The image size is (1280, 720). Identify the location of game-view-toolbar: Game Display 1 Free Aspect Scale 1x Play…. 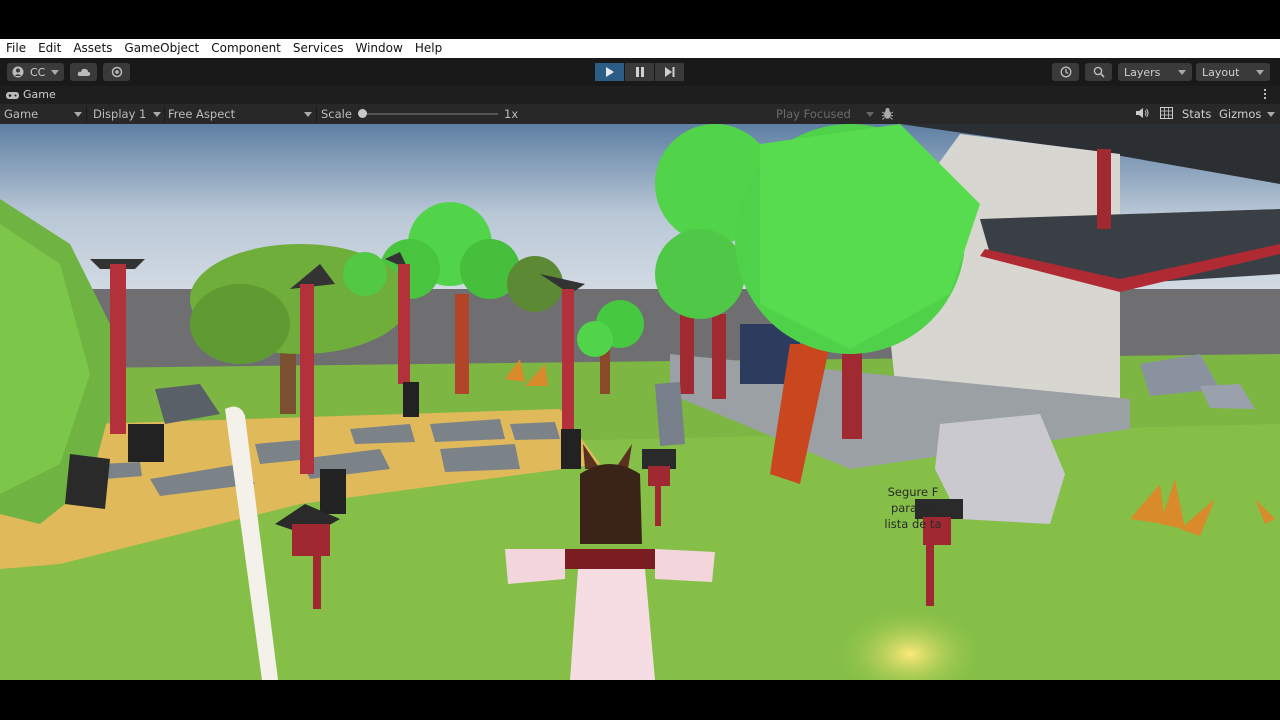
(640, 114).